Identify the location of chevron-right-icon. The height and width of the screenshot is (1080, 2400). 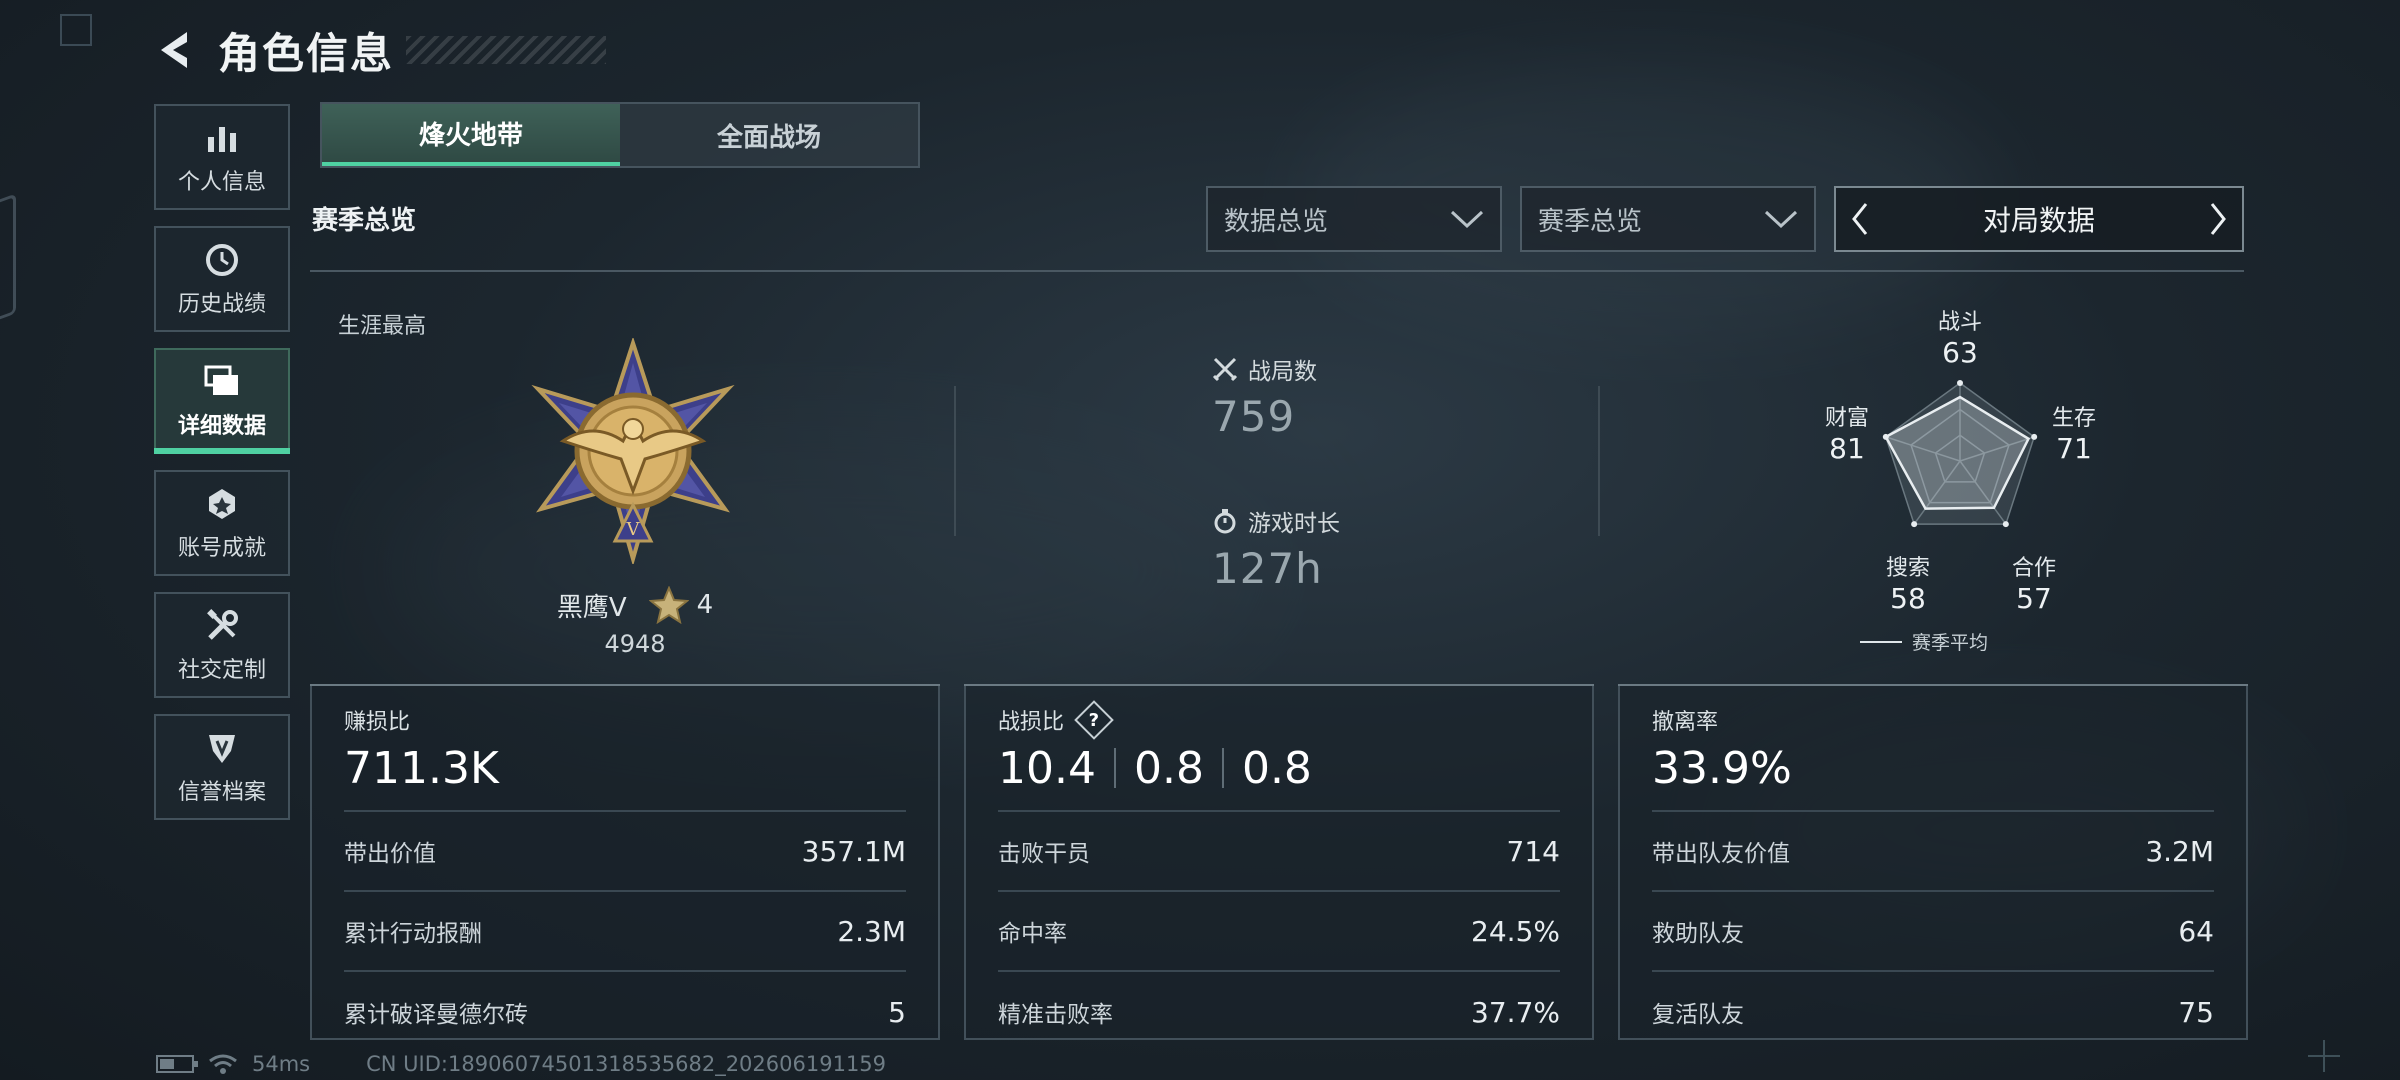
(2218, 219).